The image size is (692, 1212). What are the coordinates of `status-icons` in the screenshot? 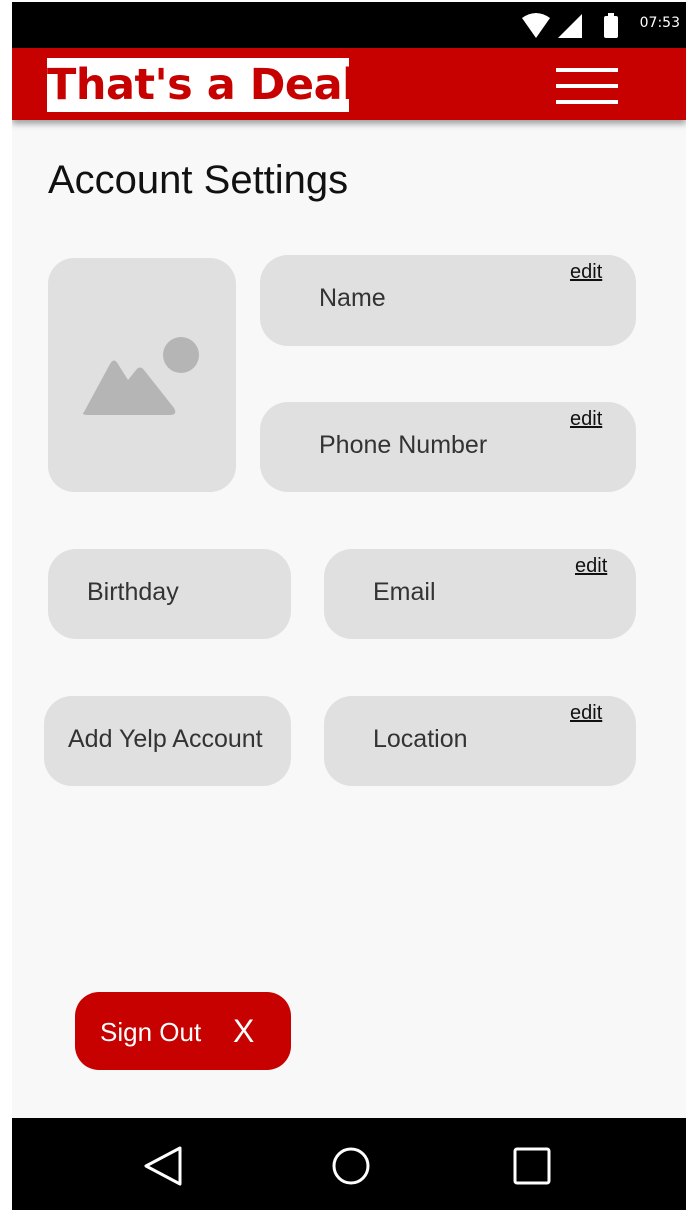 It's located at (570, 25).